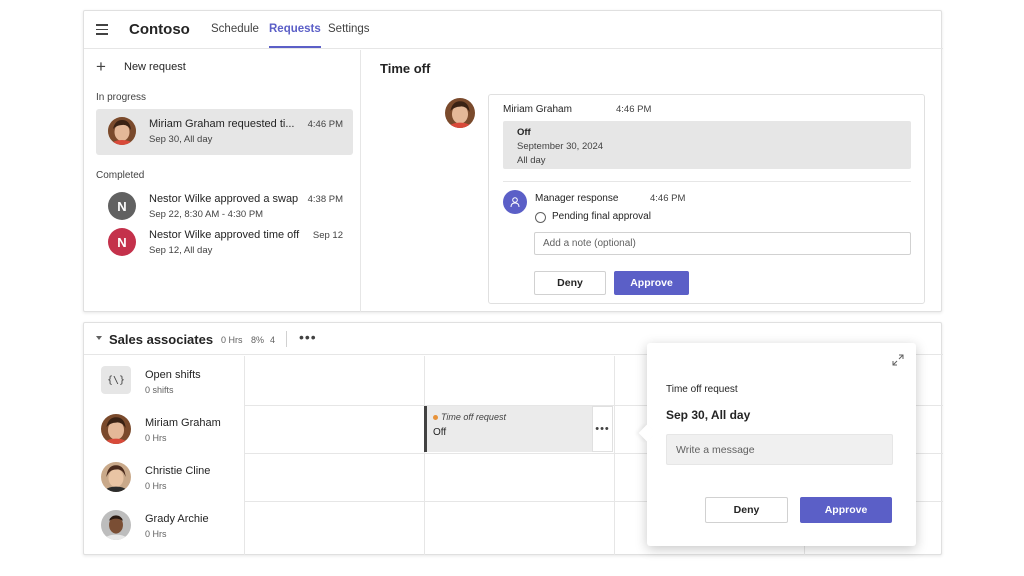 Image resolution: width=1024 pixels, height=576 pixels. Describe the element at coordinates (235, 29) in the screenshot. I see `tab-schedule: Schedule` at that location.